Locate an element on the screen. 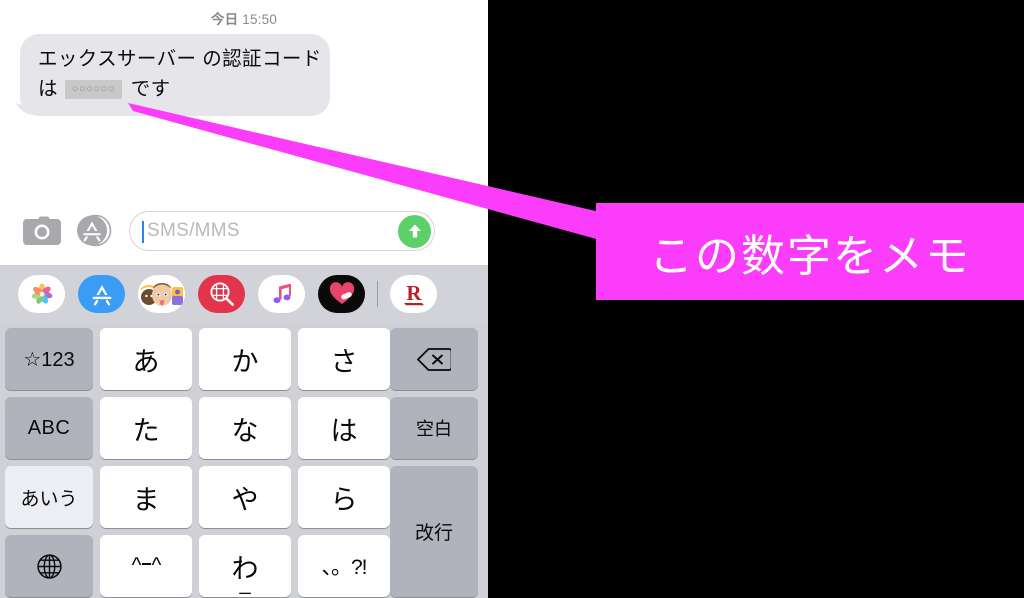 The height and width of the screenshot is (598, 1024). key-ra: ら is located at coordinates (344, 497).